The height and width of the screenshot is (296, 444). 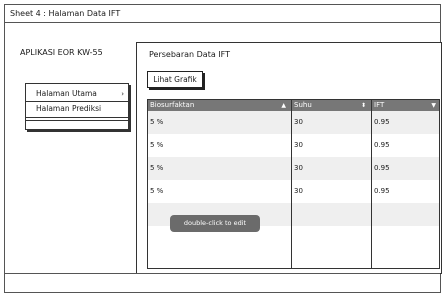 What do you see at coordinates (379, 105) in the screenshot?
I see `column-header-label: IFT` at bounding box center [379, 105].